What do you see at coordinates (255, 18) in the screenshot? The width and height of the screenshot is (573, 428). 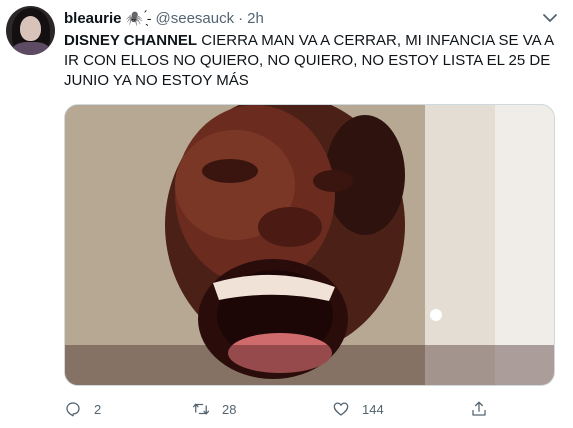 I see `timestamp: 2h` at bounding box center [255, 18].